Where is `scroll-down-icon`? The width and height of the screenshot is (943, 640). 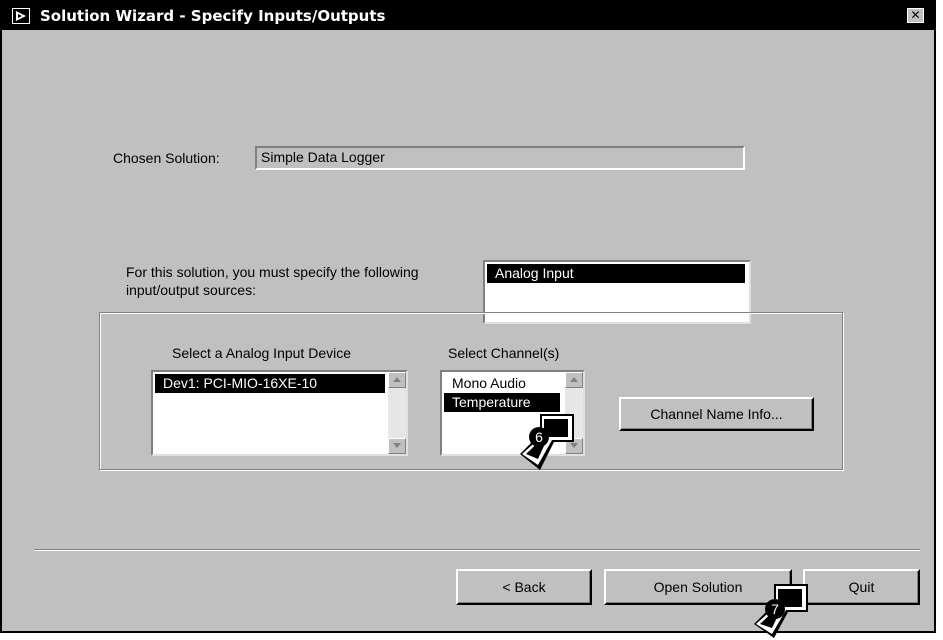 scroll-down-icon is located at coordinates (397, 446).